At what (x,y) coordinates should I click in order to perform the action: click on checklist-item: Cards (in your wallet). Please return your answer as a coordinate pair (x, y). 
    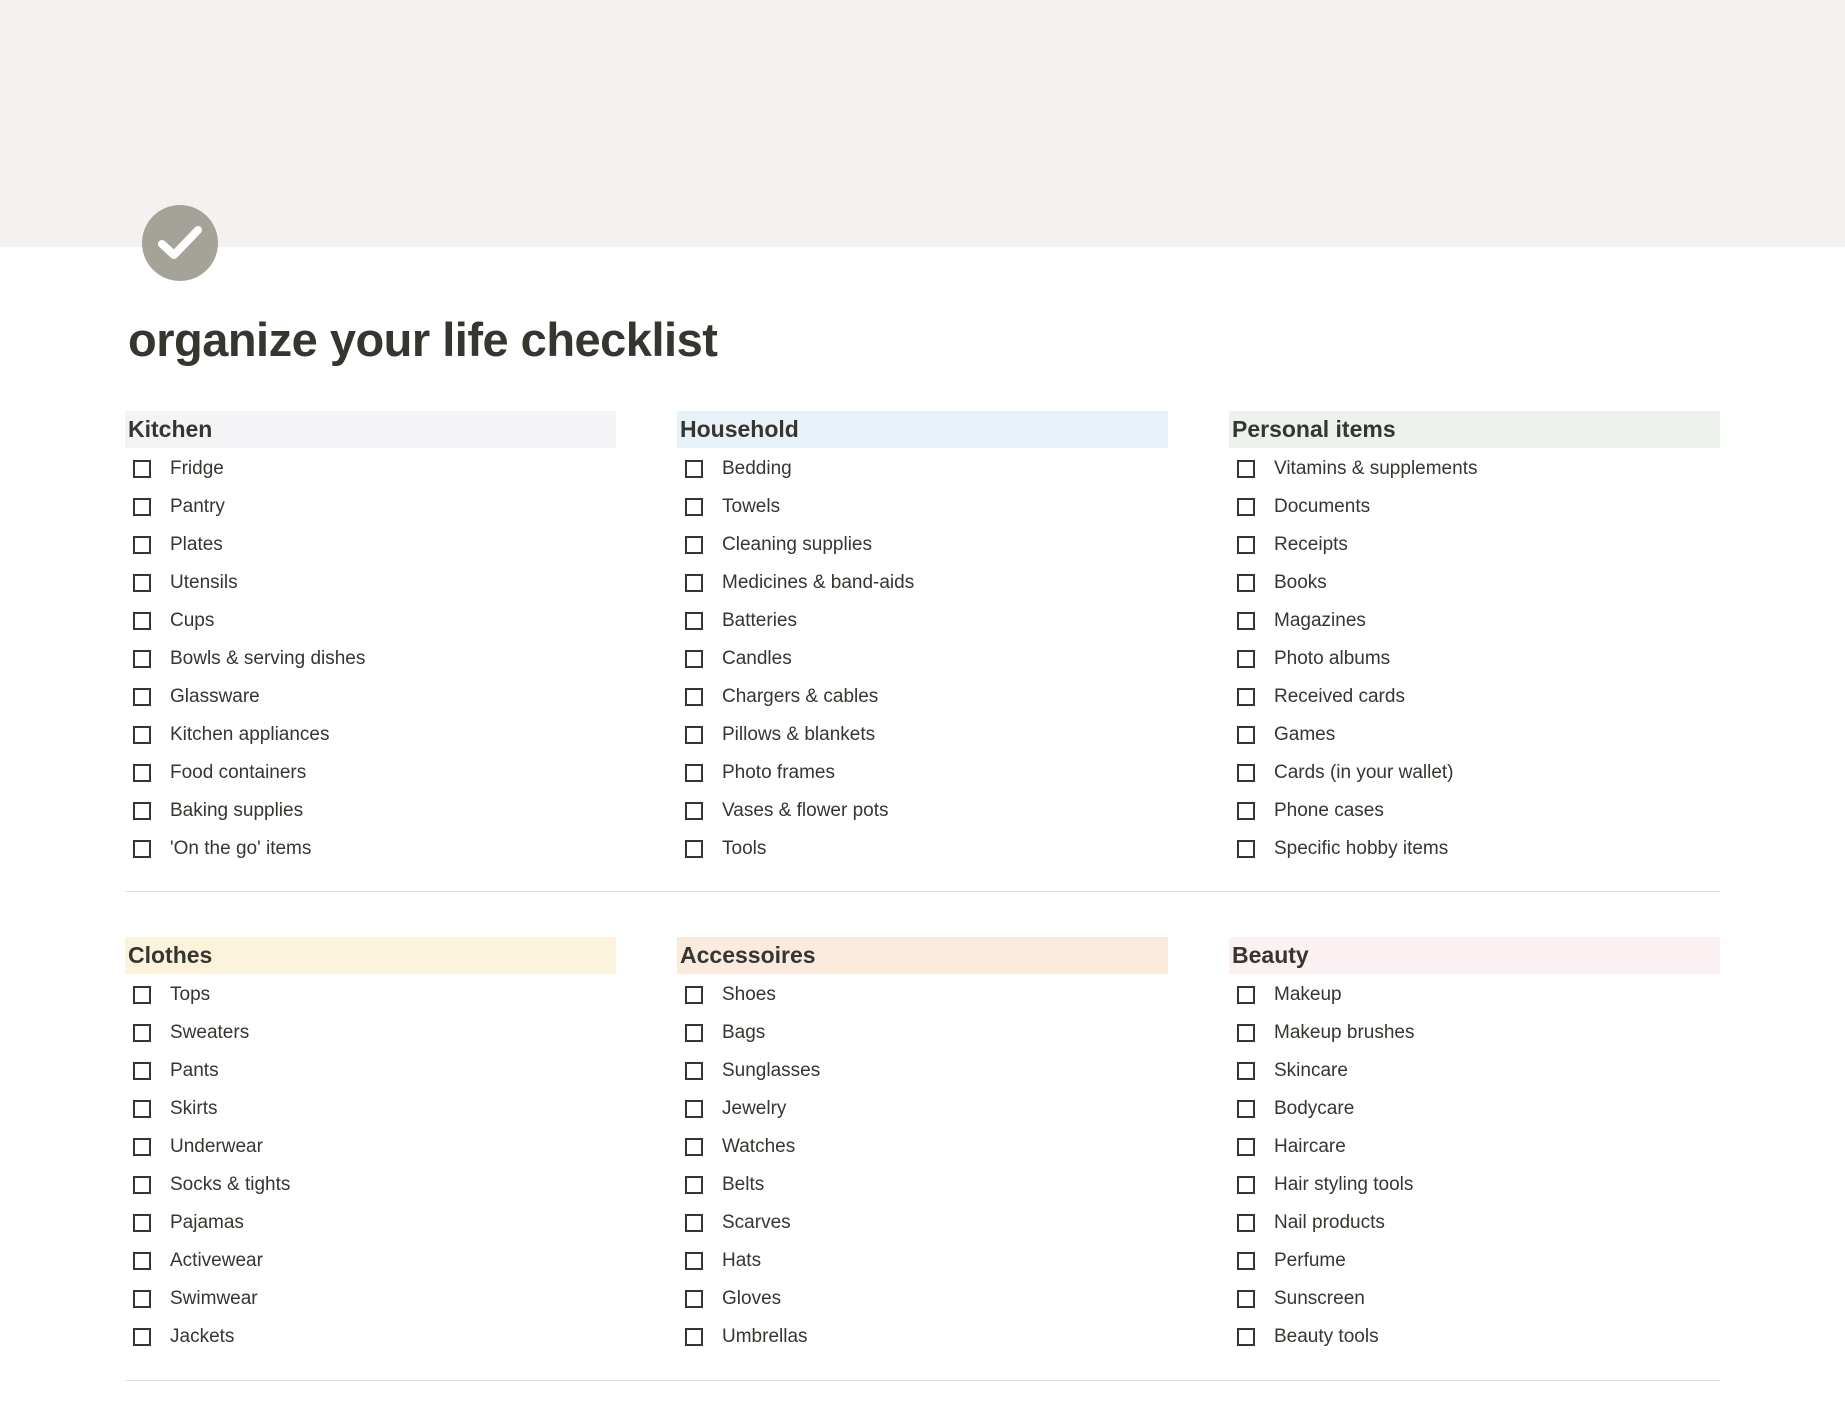
    Looking at the image, I should click on (1474, 773).